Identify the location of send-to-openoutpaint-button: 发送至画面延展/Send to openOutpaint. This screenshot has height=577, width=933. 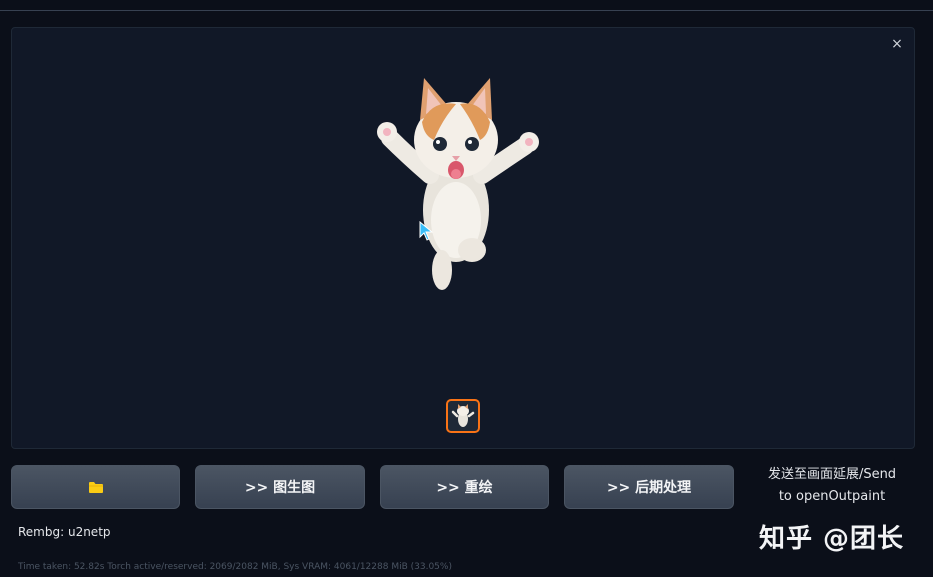
(832, 486).